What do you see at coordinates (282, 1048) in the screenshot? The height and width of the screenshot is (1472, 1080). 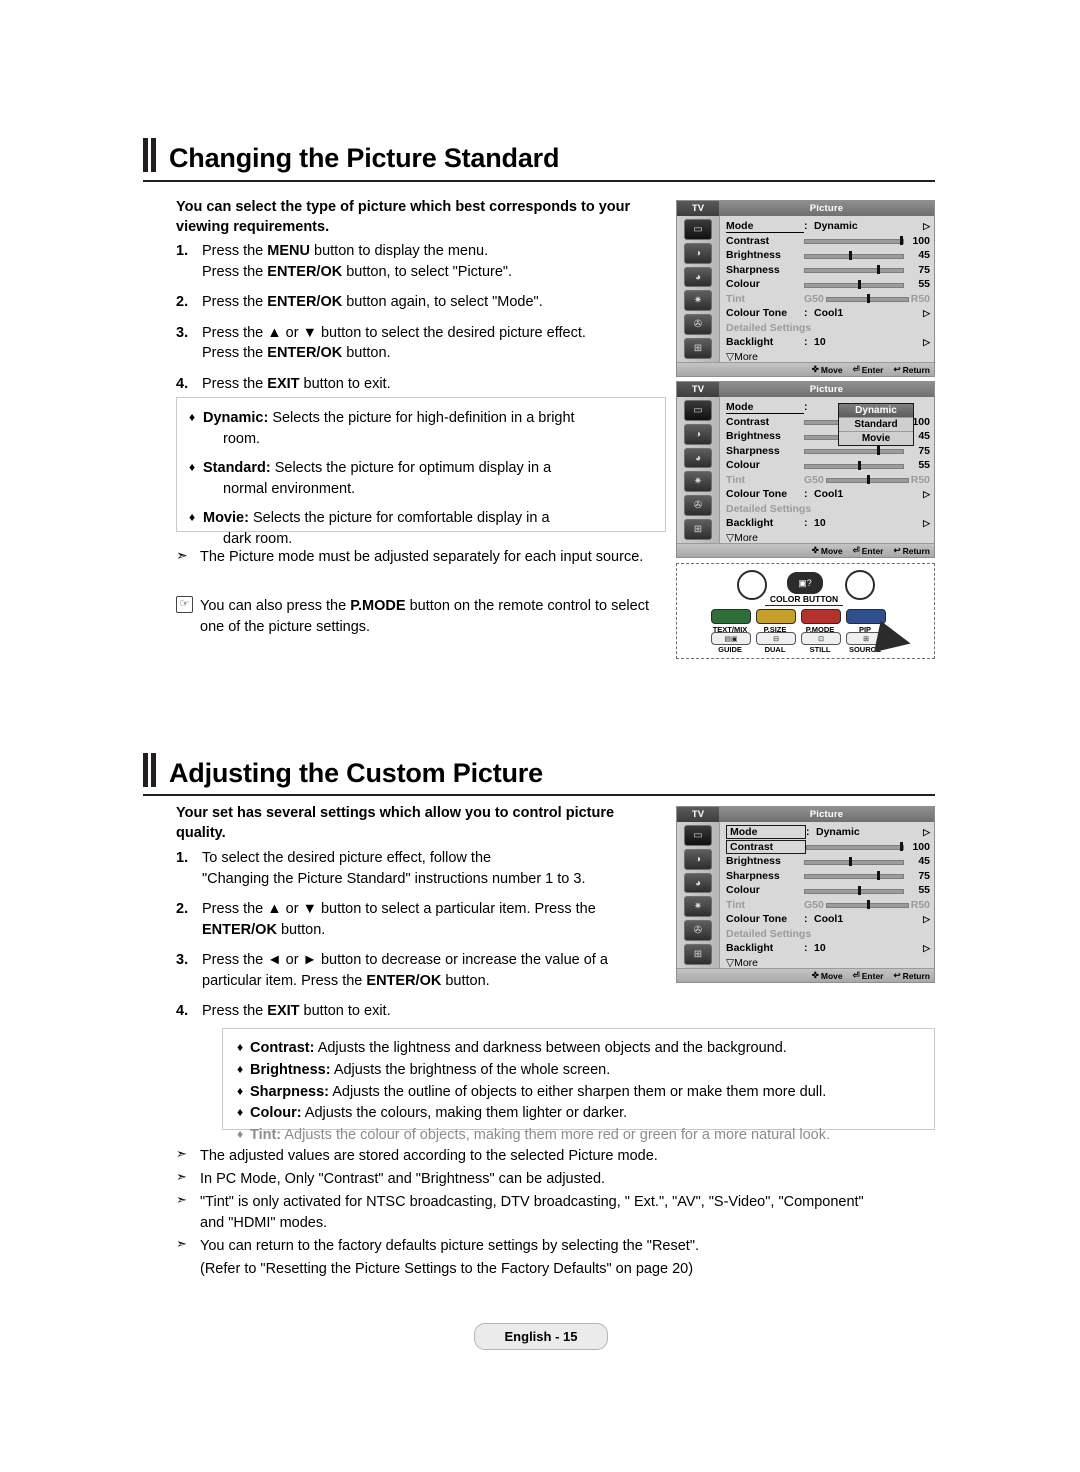 I see `description-term: Contrast:` at bounding box center [282, 1048].